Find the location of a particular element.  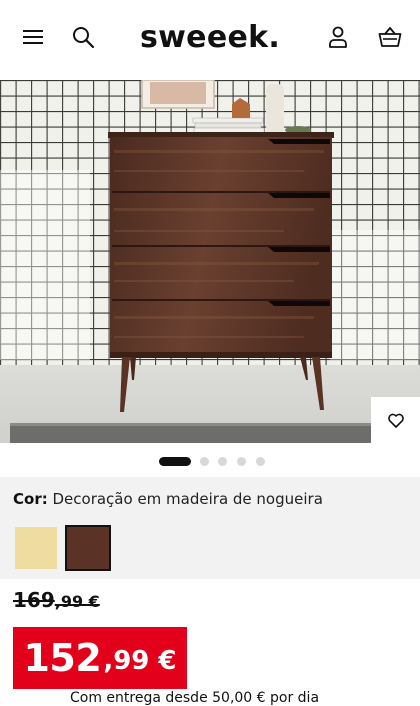

shipping-info: Com entrega desde 50,00 € por dia is located at coordinates (195, 698).